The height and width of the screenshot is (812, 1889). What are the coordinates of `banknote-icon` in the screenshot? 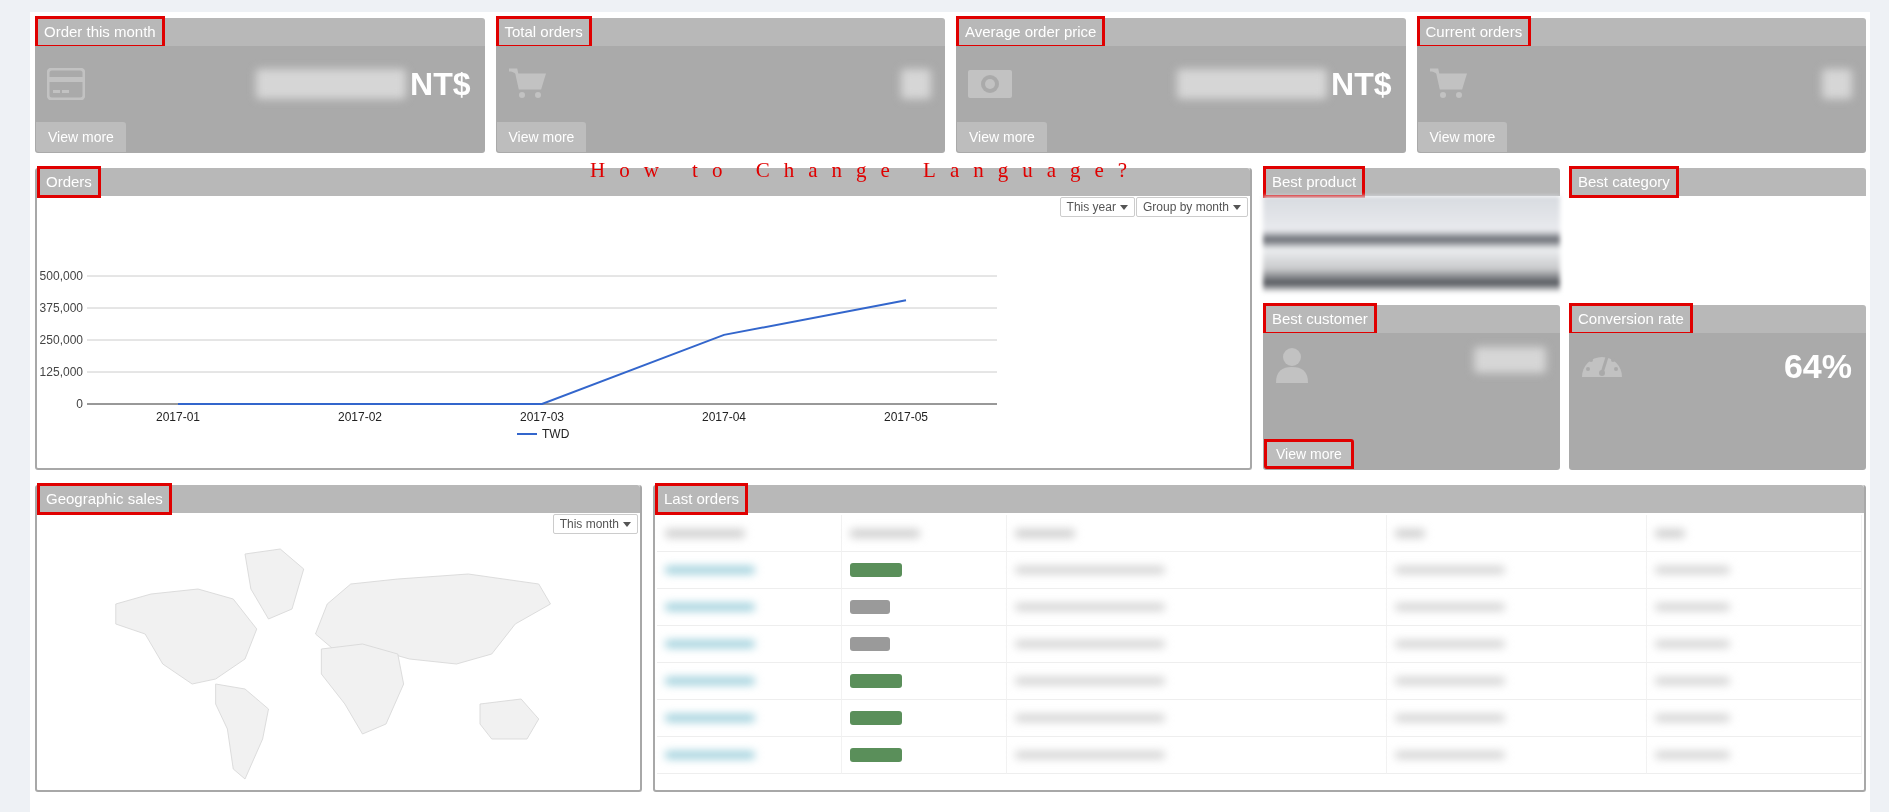 It's located at (990, 84).